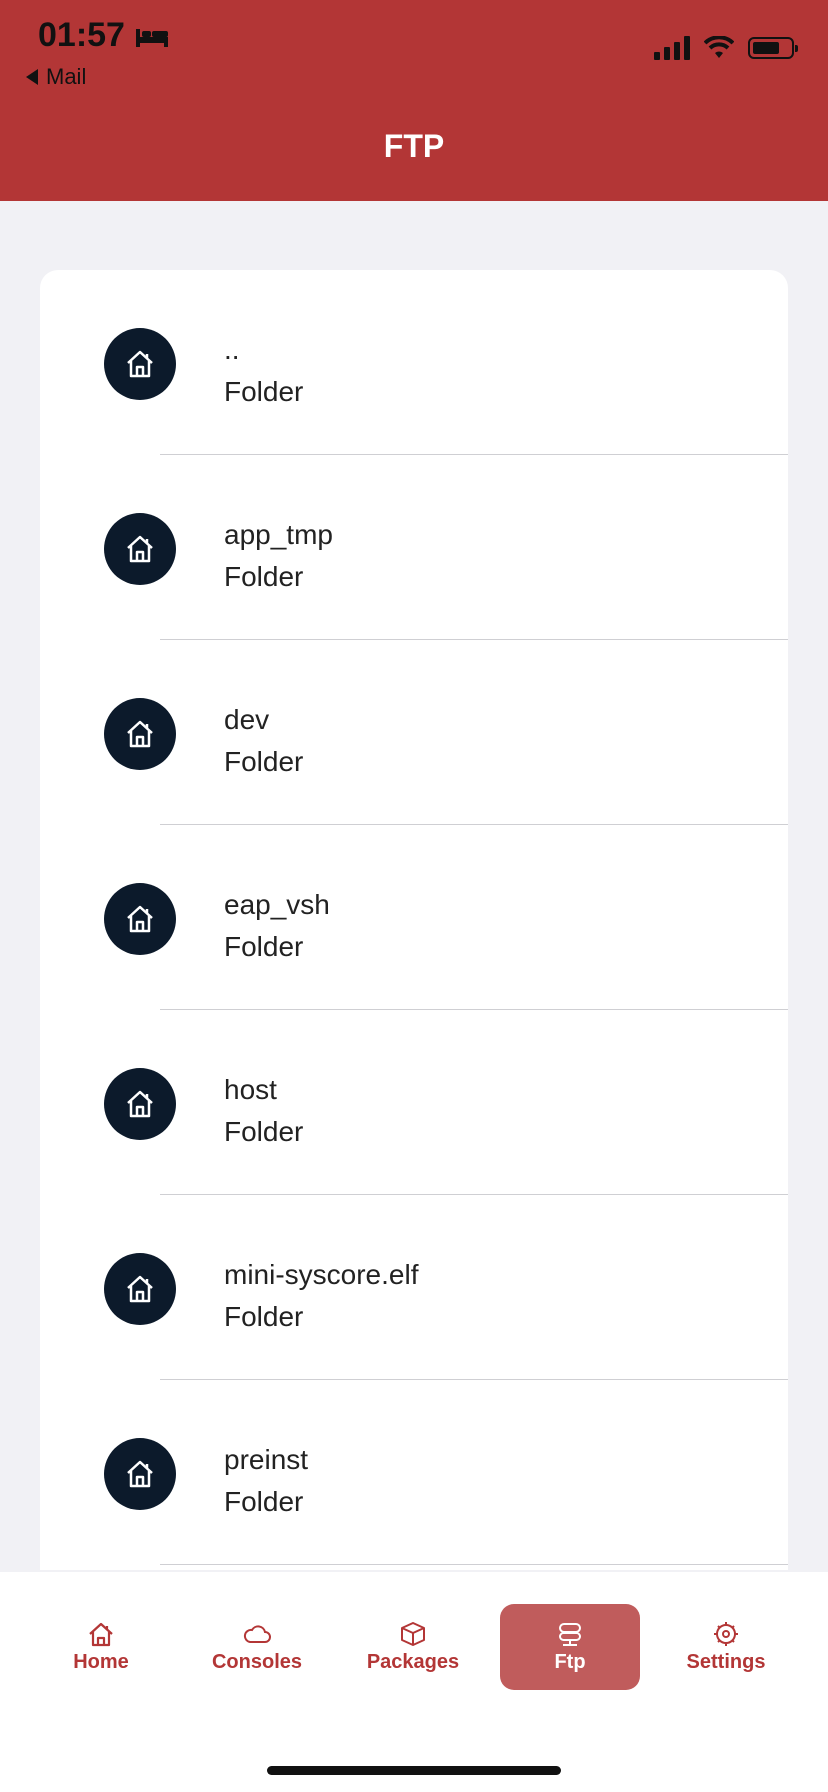 This screenshot has width=828, height=1792. Describe the element at coordinates (570, 1647) in the screenshot. I see `tab-ftp: Ftp` at that location.